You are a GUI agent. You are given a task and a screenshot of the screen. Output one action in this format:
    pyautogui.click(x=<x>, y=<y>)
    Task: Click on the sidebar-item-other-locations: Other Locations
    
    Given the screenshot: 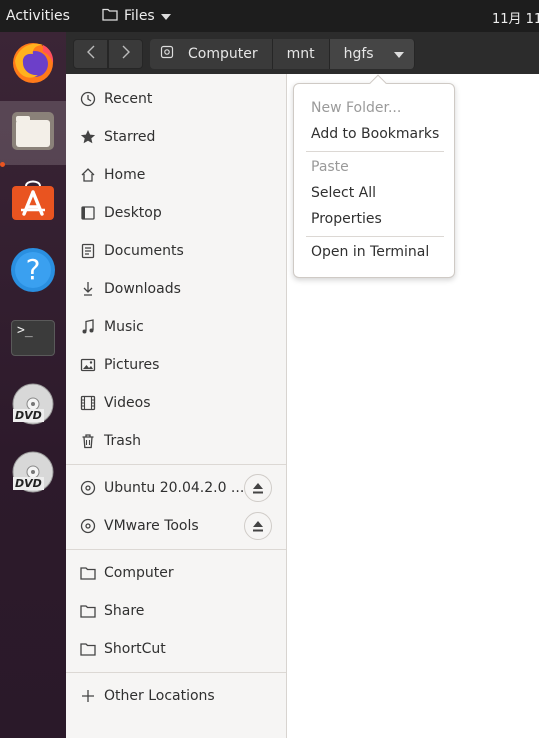 What is the action you would take?
    pyautogui.click(x=176, y=696)
    